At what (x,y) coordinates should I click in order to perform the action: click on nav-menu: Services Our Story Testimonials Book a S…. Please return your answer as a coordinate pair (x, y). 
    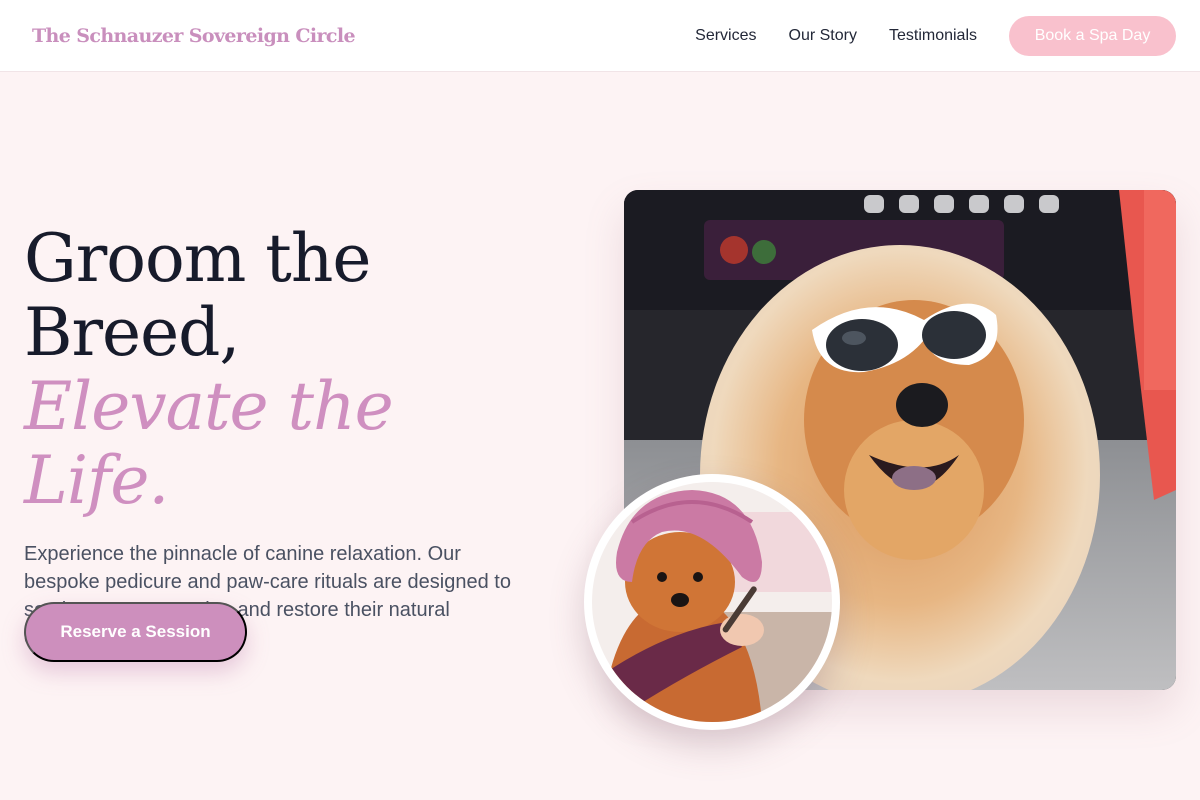
    Looking at the image, I should click on (935, 35).